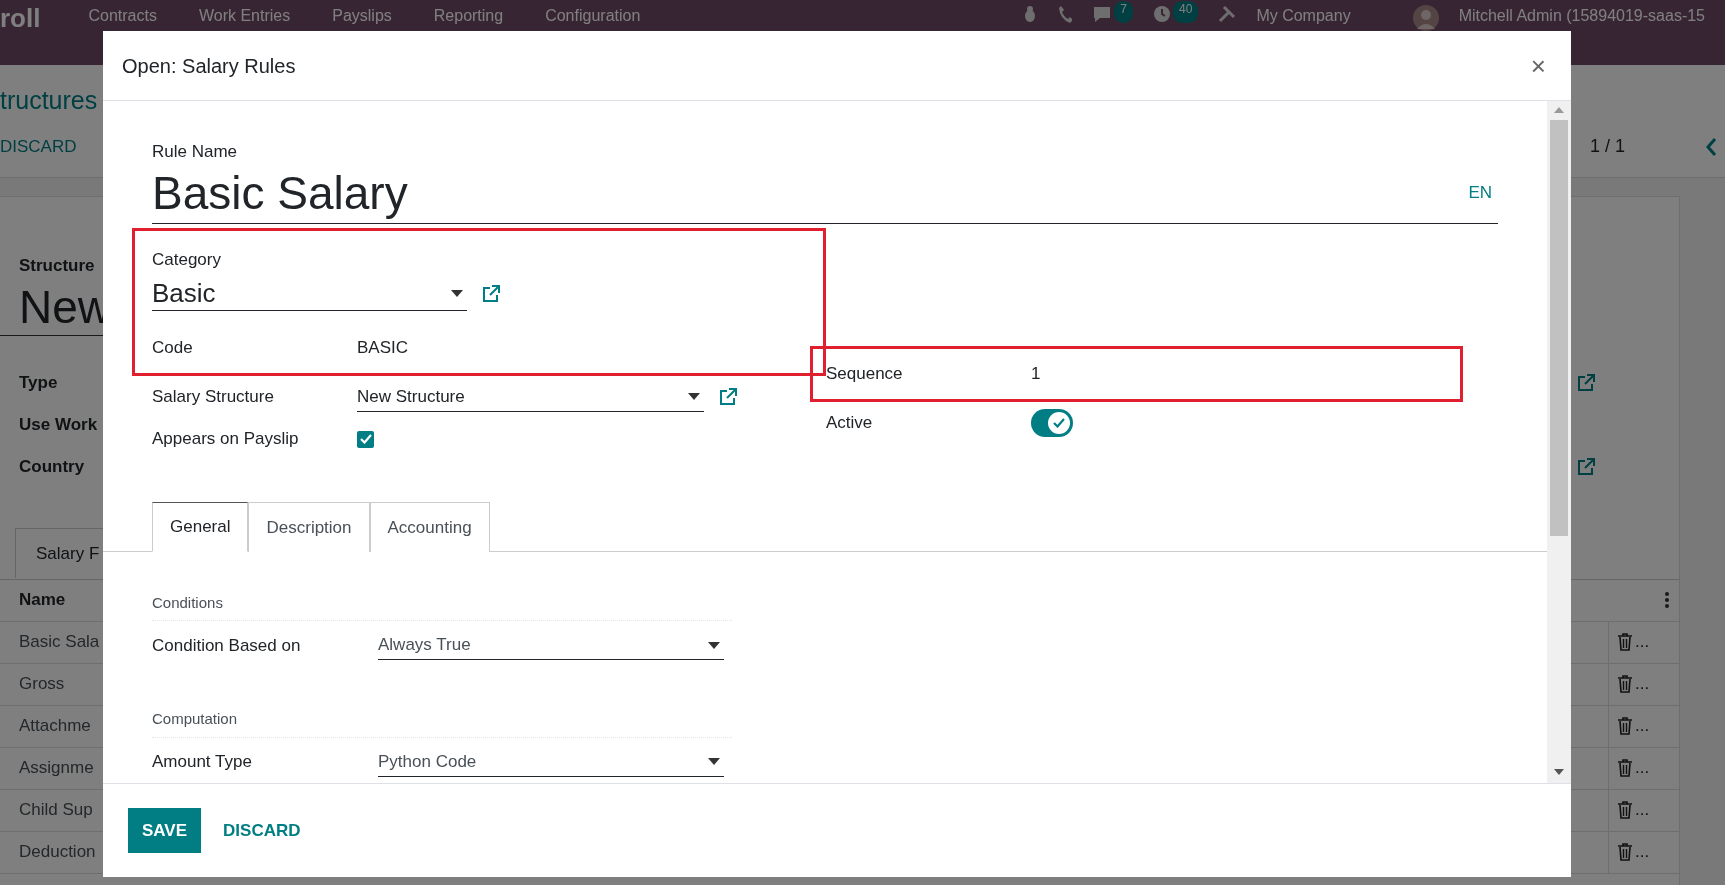 Image resolution: width=1725 pixels, height=885 pixels. I want to click on select-field: Basic, so click(309, 293).